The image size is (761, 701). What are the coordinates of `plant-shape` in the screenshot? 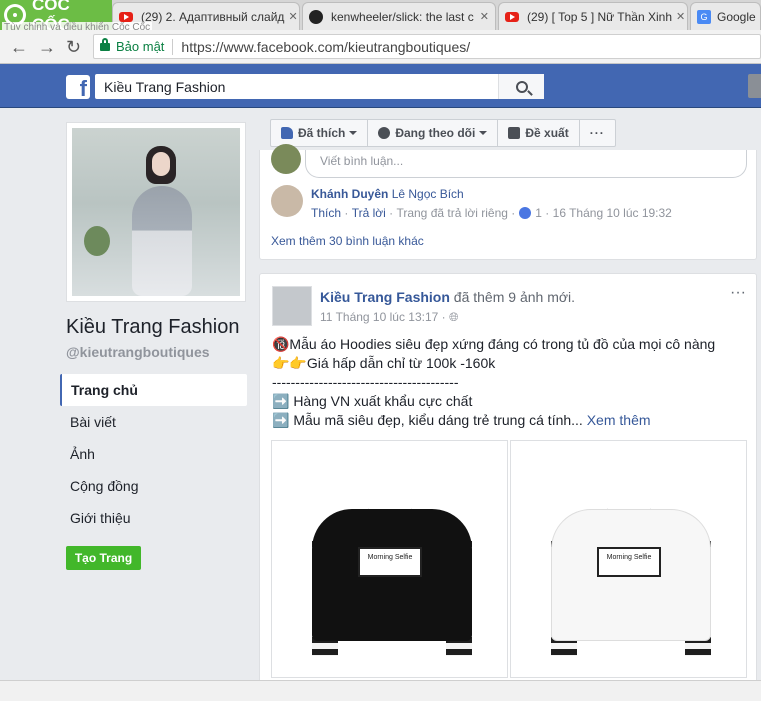 It's located at (97, 241).